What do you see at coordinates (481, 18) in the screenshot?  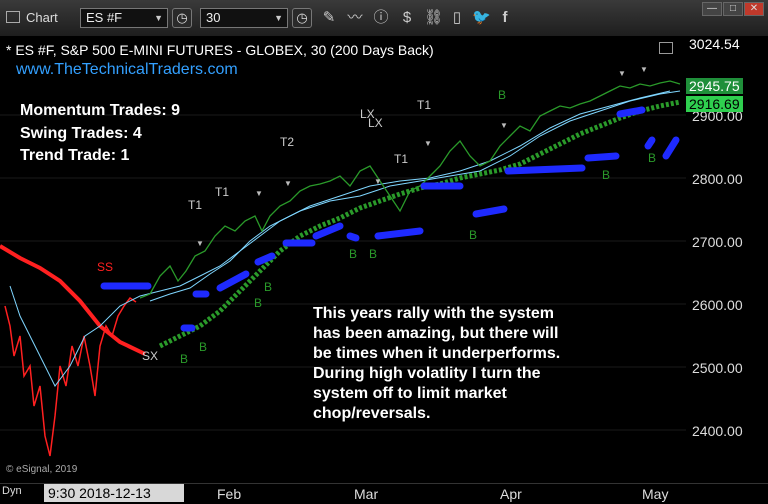 I see `twitter-icon: 🐦` at bounding box center [481, 18].